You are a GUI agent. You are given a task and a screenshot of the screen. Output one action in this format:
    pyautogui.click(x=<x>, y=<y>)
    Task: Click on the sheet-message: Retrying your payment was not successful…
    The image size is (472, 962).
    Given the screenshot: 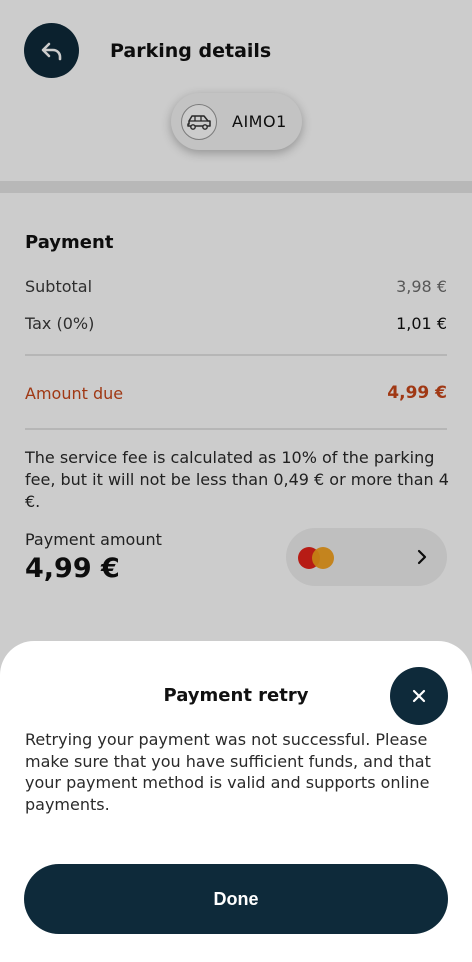 What is the action you would take?
    pyautogui.click(x=228, y=772)
    